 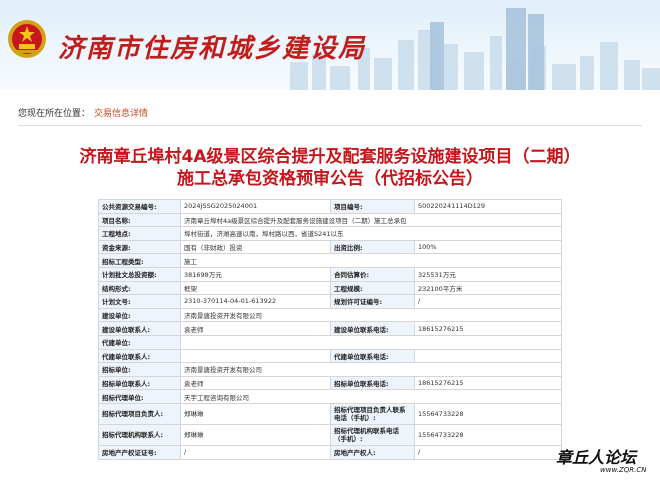 What do you see at coordinates (139, 342) in the screenshot?
I see `field-label: 代建单位:` at bounding box center [139, 342].